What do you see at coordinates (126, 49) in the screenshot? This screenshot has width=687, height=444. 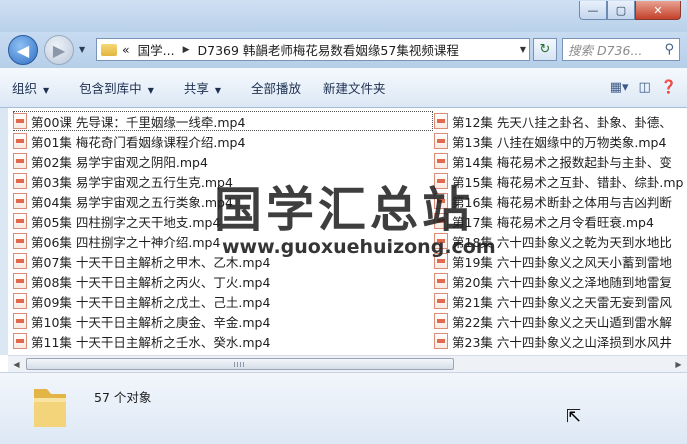 I see `breadcrumb-overflow: «` at bounding box center [126, 49].